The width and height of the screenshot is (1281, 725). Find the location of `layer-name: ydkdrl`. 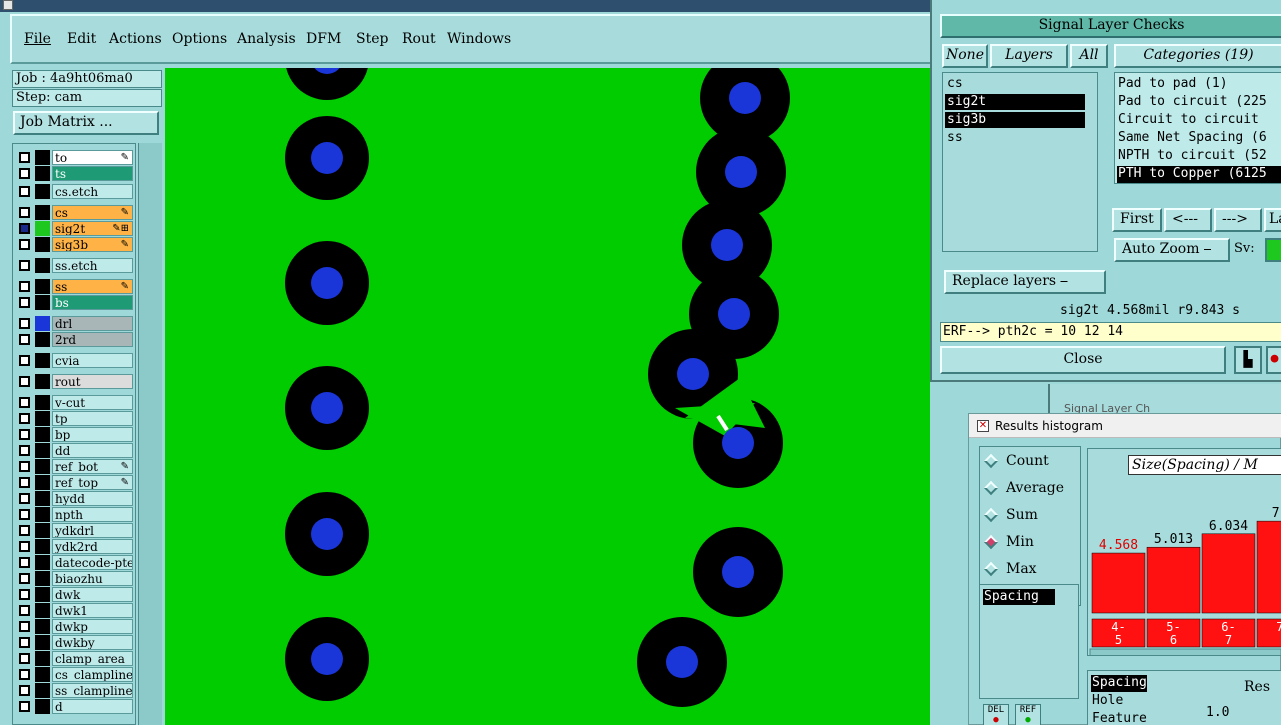

layer-name: ydkdrl is located at coordinates (92, 530).